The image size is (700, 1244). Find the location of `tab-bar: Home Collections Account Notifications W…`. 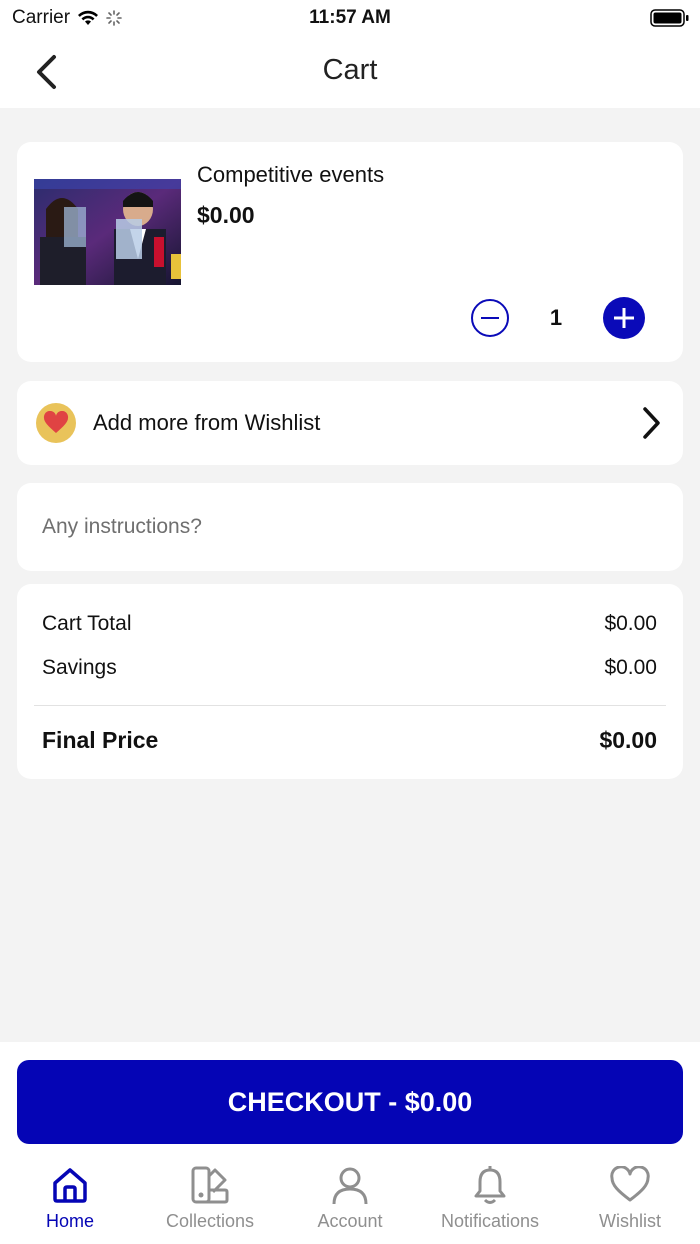

tab-bar: Home Collections Account Notifications W… is located at coordinates (350, 1202).